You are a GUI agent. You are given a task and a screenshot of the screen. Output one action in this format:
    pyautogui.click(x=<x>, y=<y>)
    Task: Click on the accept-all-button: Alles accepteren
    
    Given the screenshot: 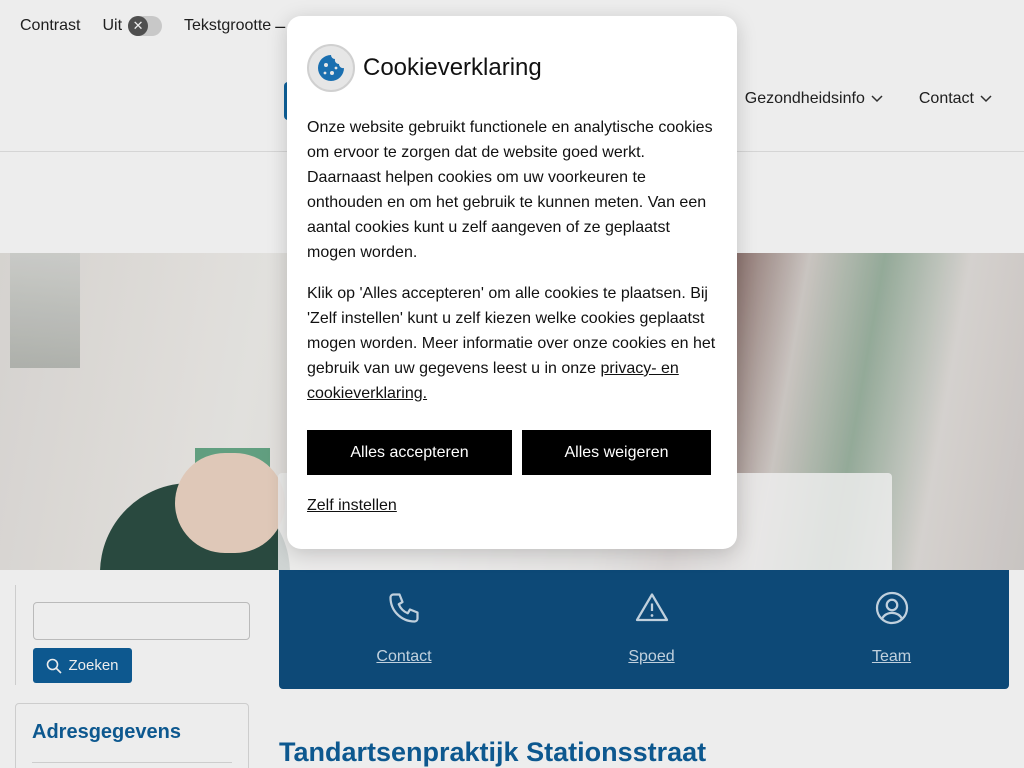 What is the action you would take?
    pyautogui.click(x=409, y=452)
    